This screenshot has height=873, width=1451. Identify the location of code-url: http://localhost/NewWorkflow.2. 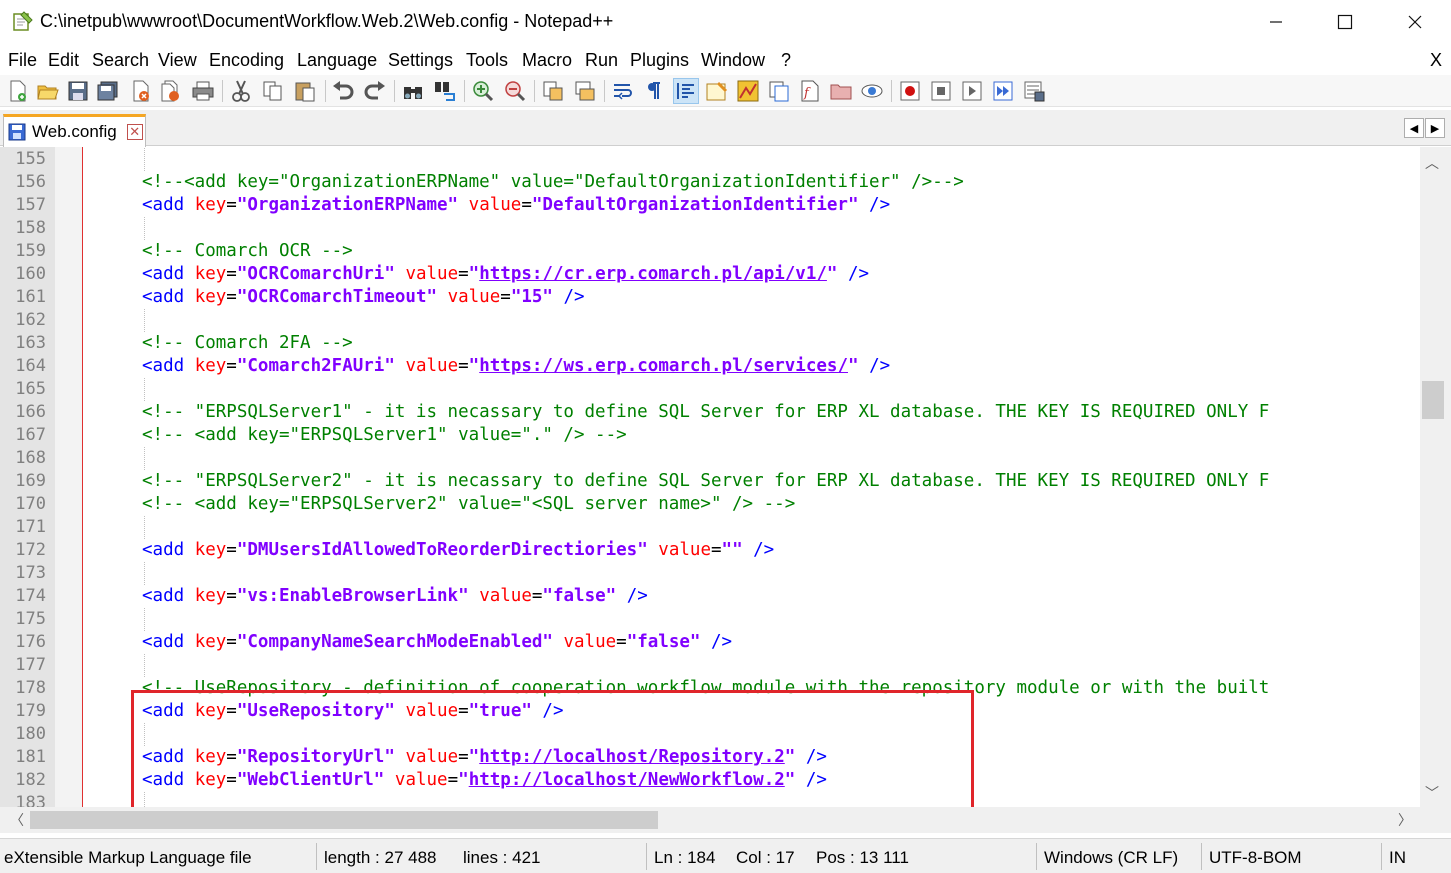
(627, 780).